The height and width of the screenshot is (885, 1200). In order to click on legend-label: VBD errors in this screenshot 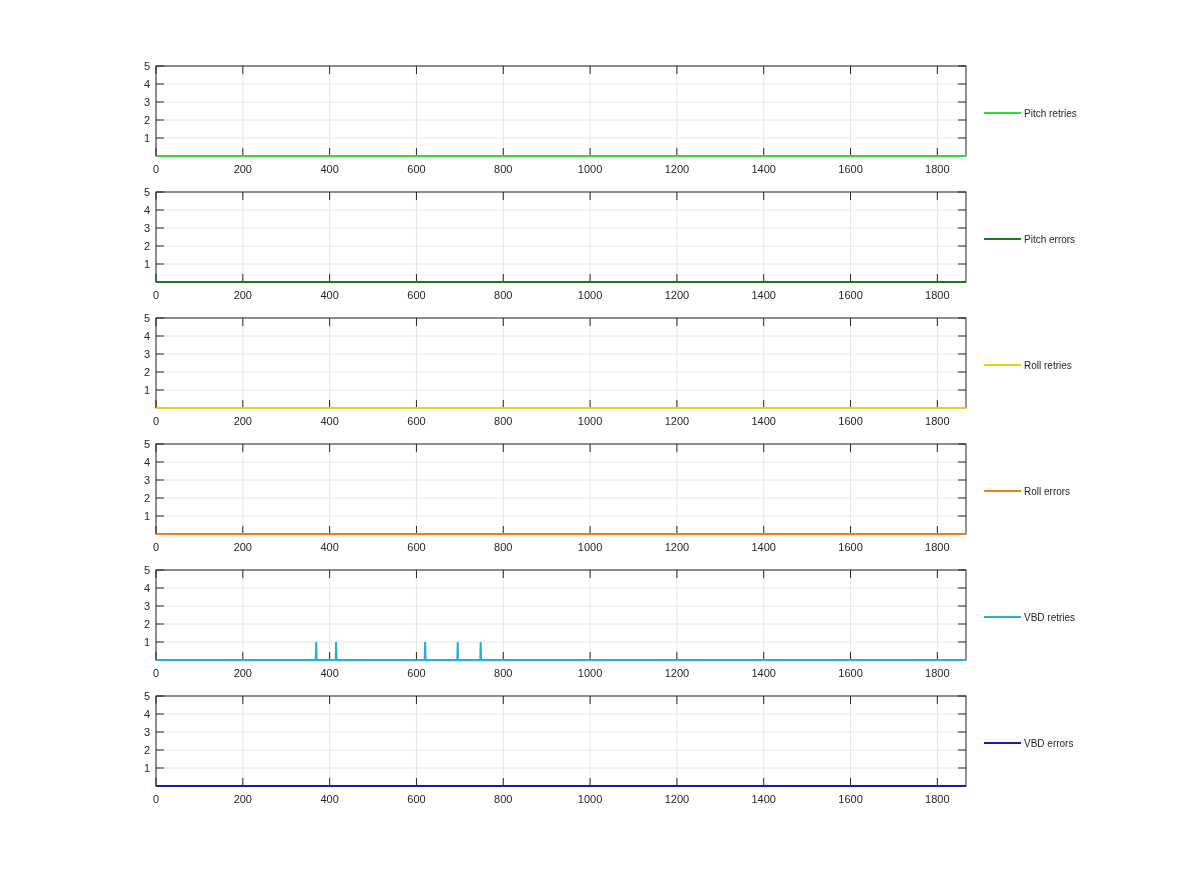, I will do `click(1049, 743)`.